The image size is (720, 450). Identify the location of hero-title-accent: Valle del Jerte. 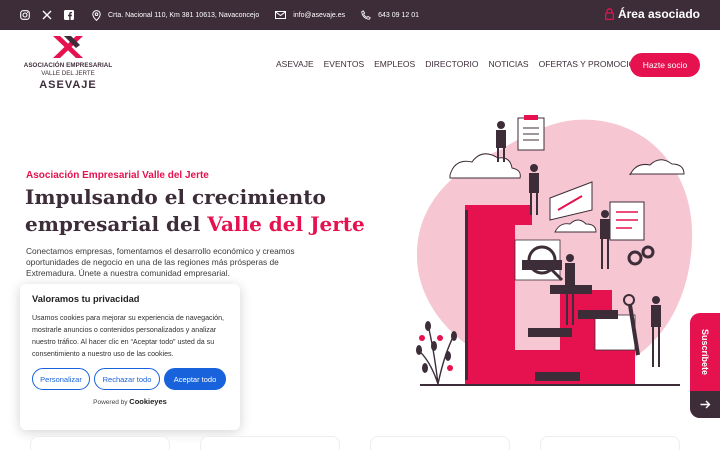
(286, 224).